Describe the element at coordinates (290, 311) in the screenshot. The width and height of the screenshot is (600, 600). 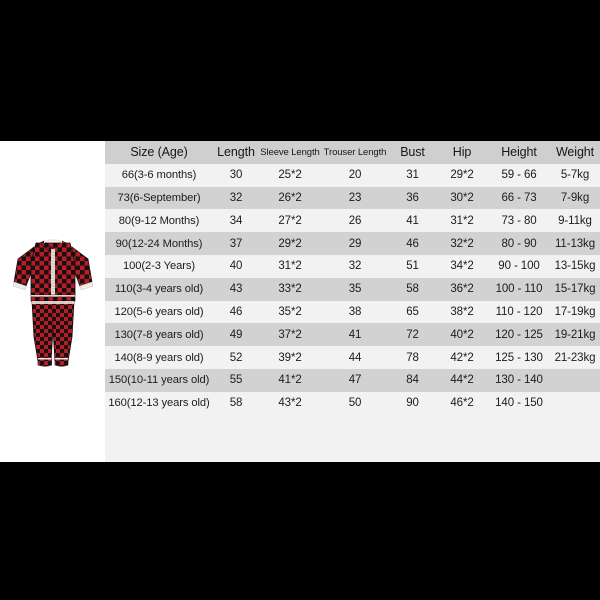
I see `cell-sleeve-length: 35*2` at that location.